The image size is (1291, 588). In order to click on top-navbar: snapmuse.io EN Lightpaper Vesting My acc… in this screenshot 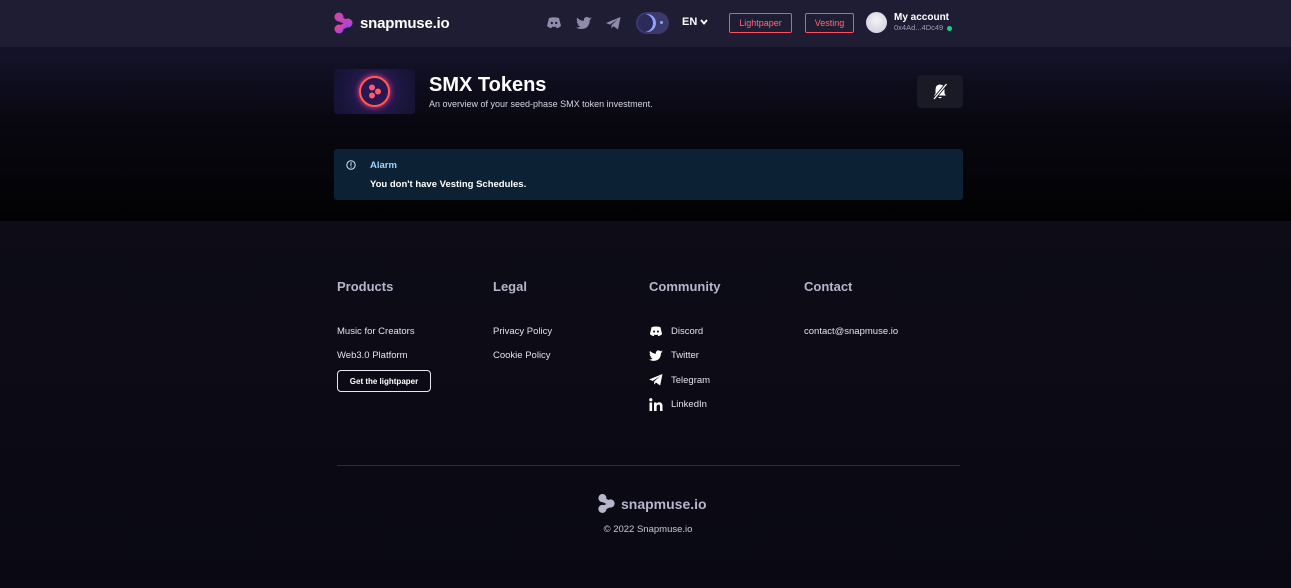, I will do `click(645, 23)`.